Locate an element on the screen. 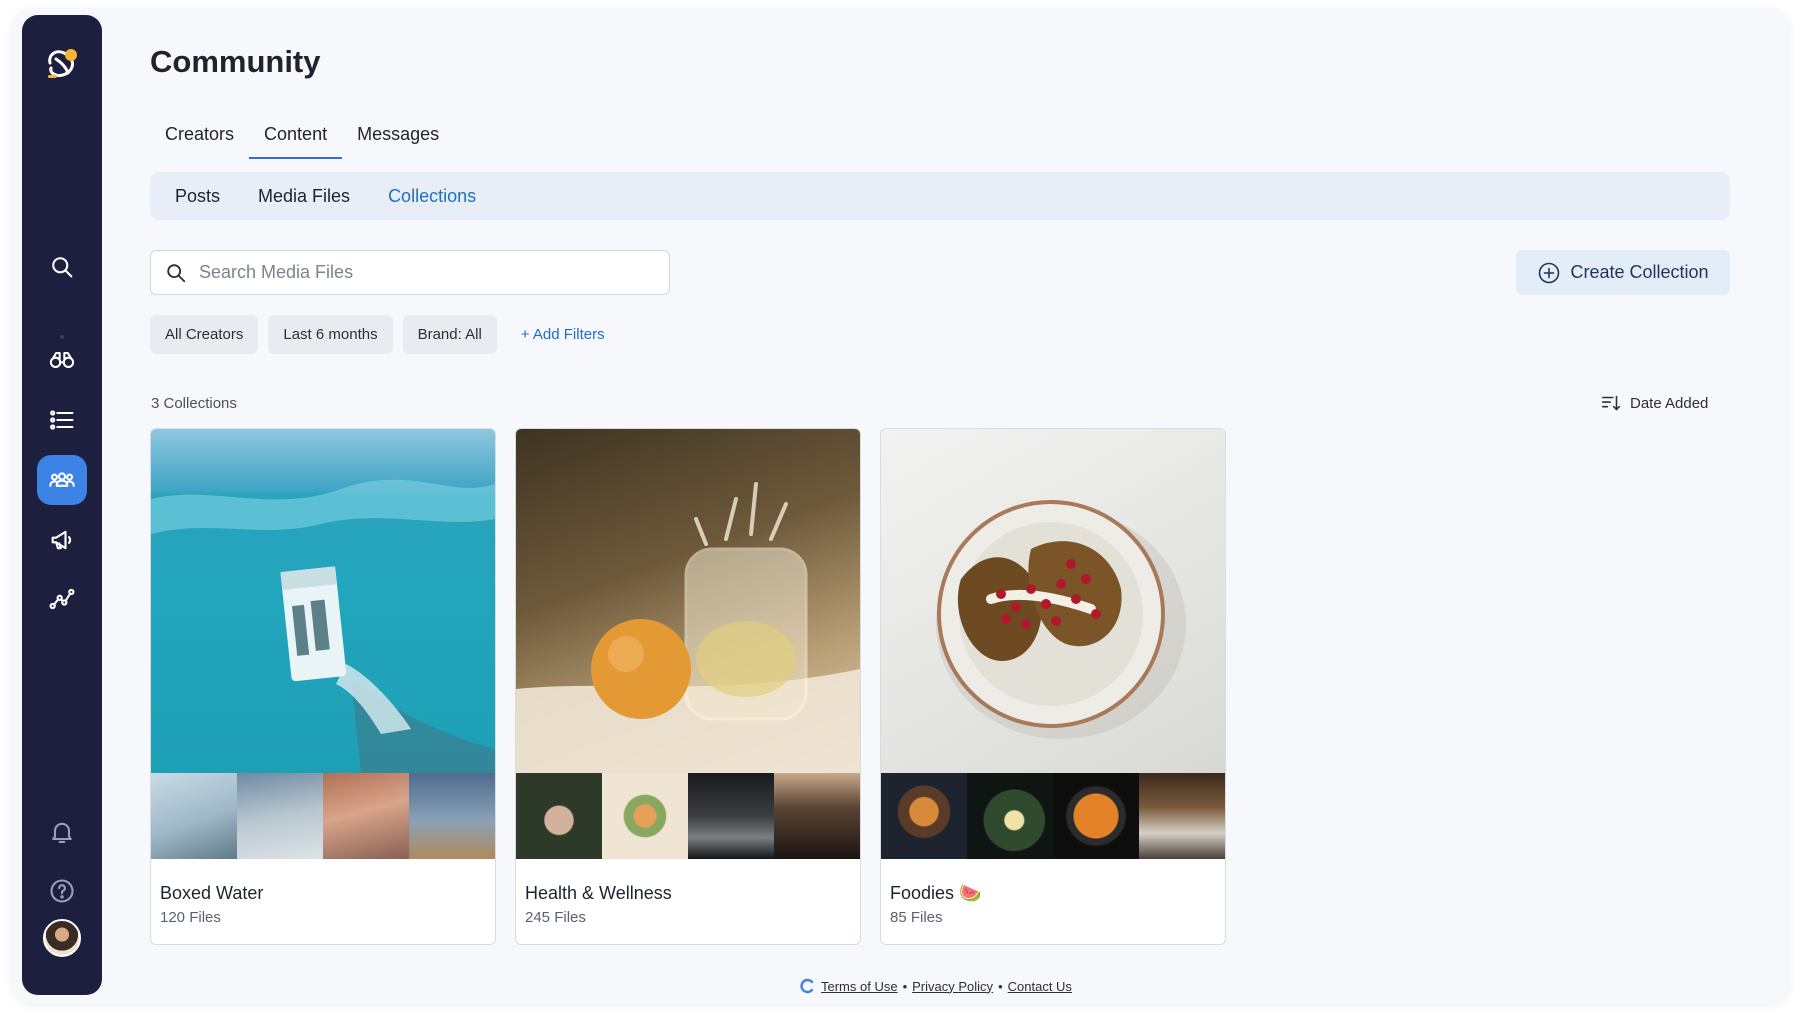  help-icon is located at coordinates (62, 891).